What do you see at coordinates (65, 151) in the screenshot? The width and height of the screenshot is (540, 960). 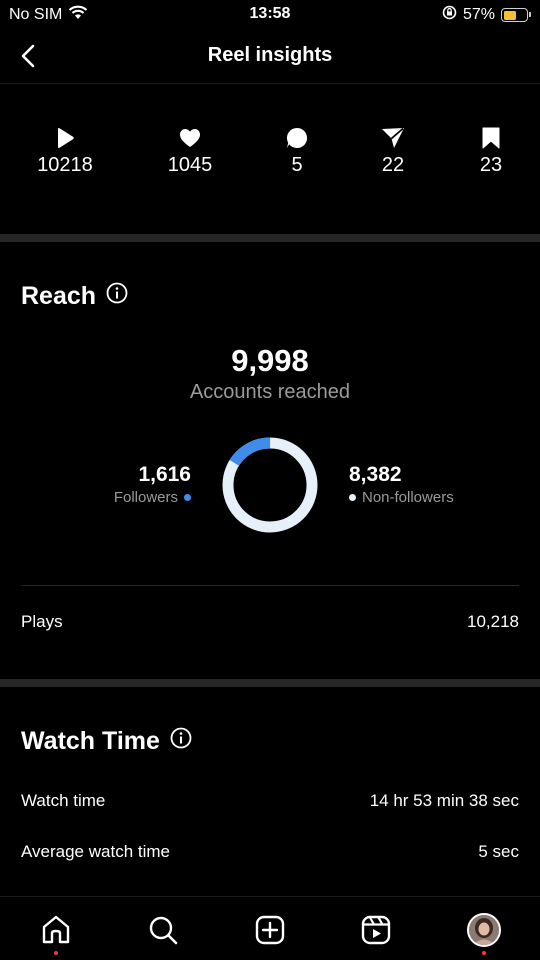 I see `metric-plays: 10218` at bounding box center [65, 151].